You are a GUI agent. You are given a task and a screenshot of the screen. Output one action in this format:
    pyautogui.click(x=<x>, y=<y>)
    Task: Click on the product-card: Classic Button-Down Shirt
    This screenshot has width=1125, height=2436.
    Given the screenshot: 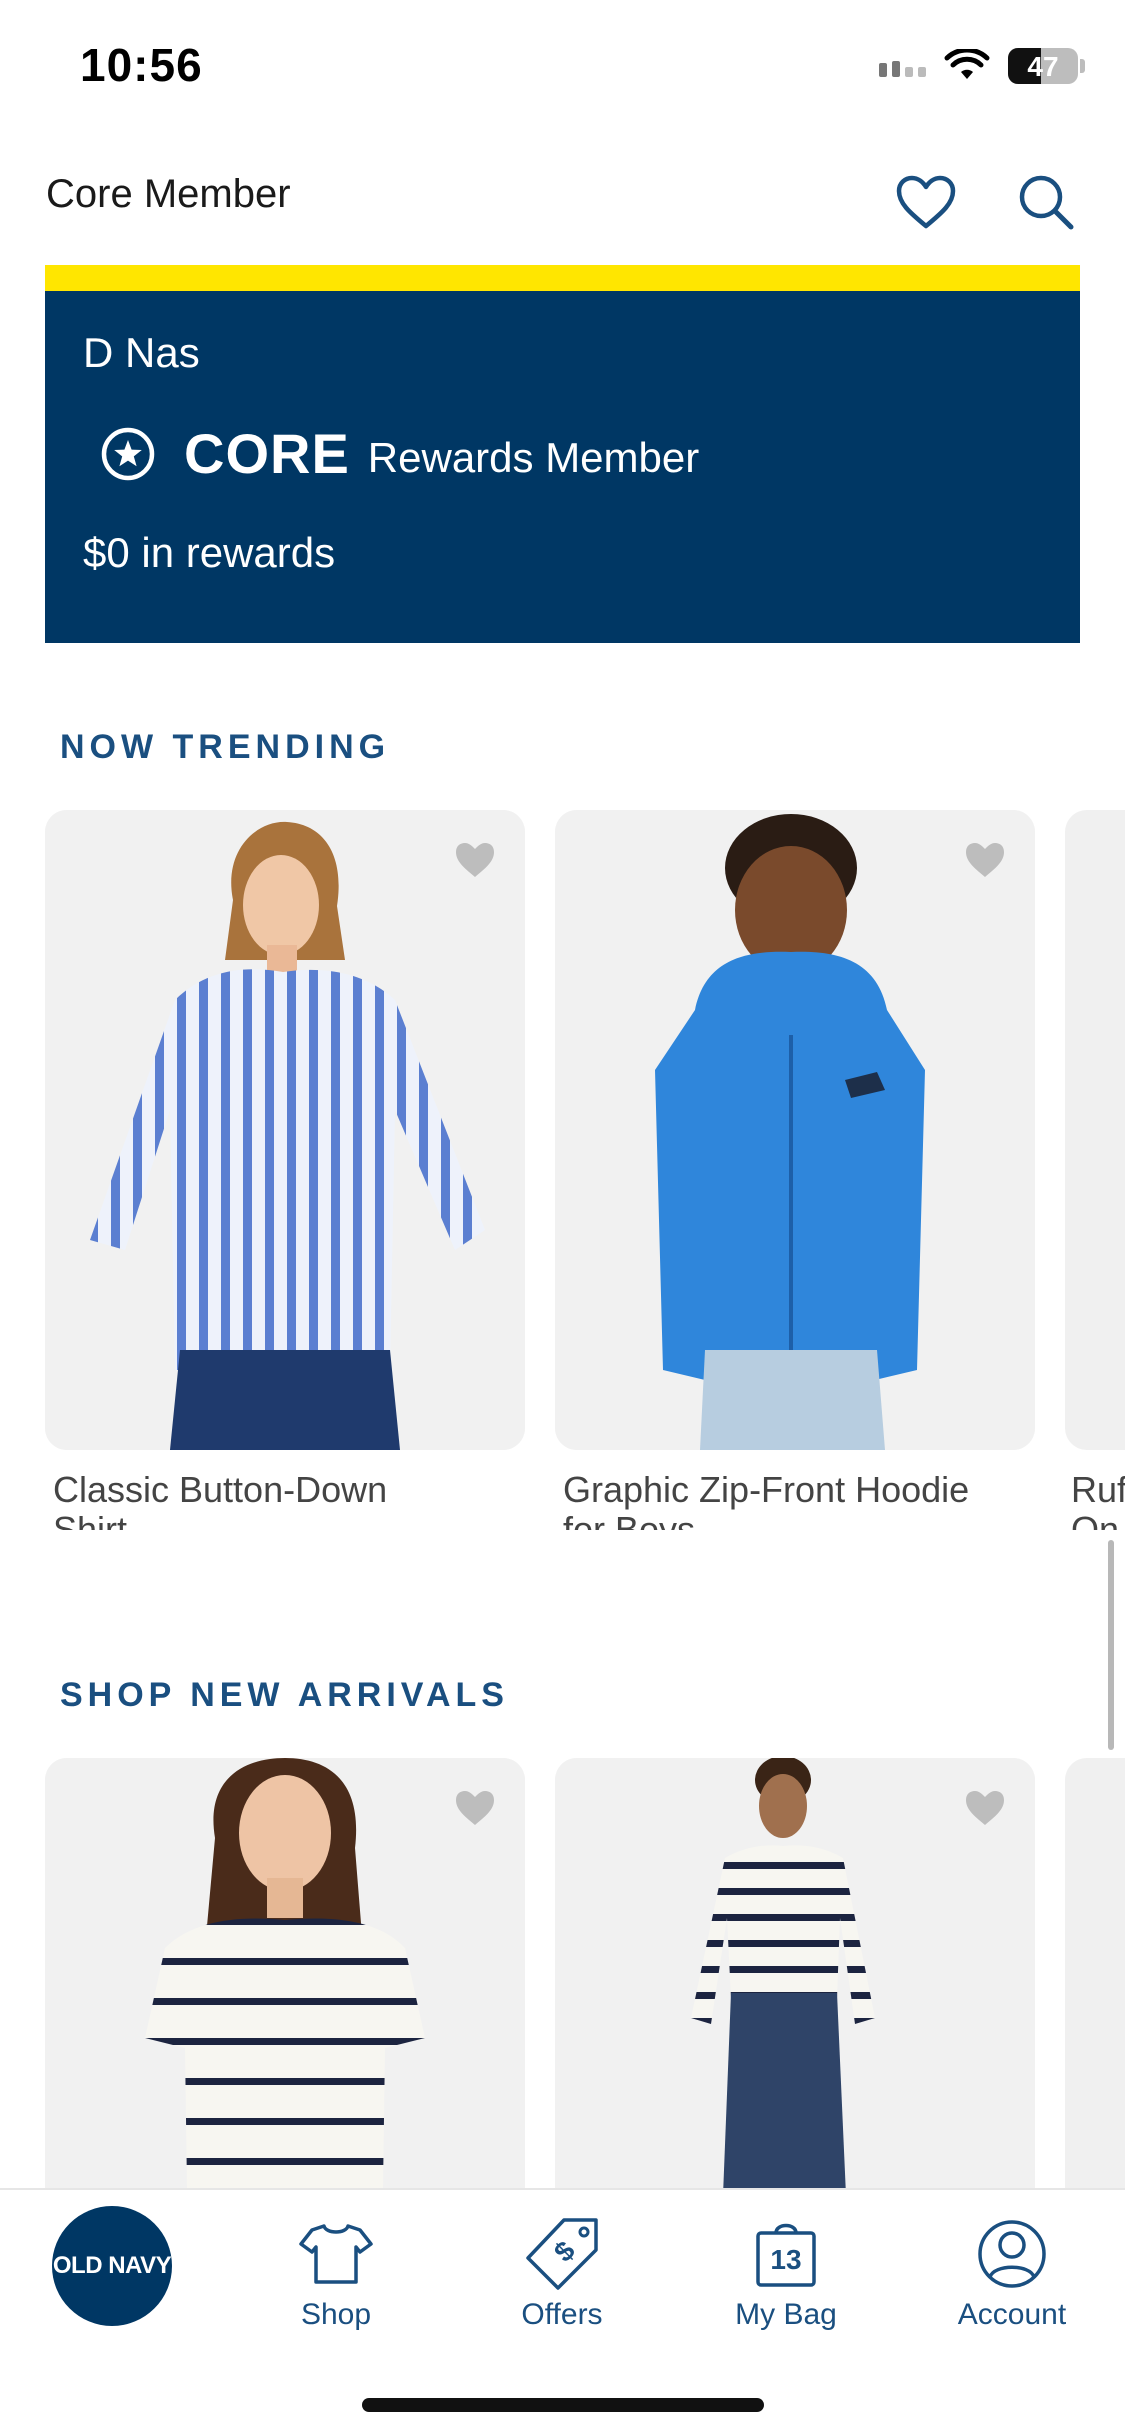 What is the action you would take?
    pyautogui.click(x=285, y=1170)
    